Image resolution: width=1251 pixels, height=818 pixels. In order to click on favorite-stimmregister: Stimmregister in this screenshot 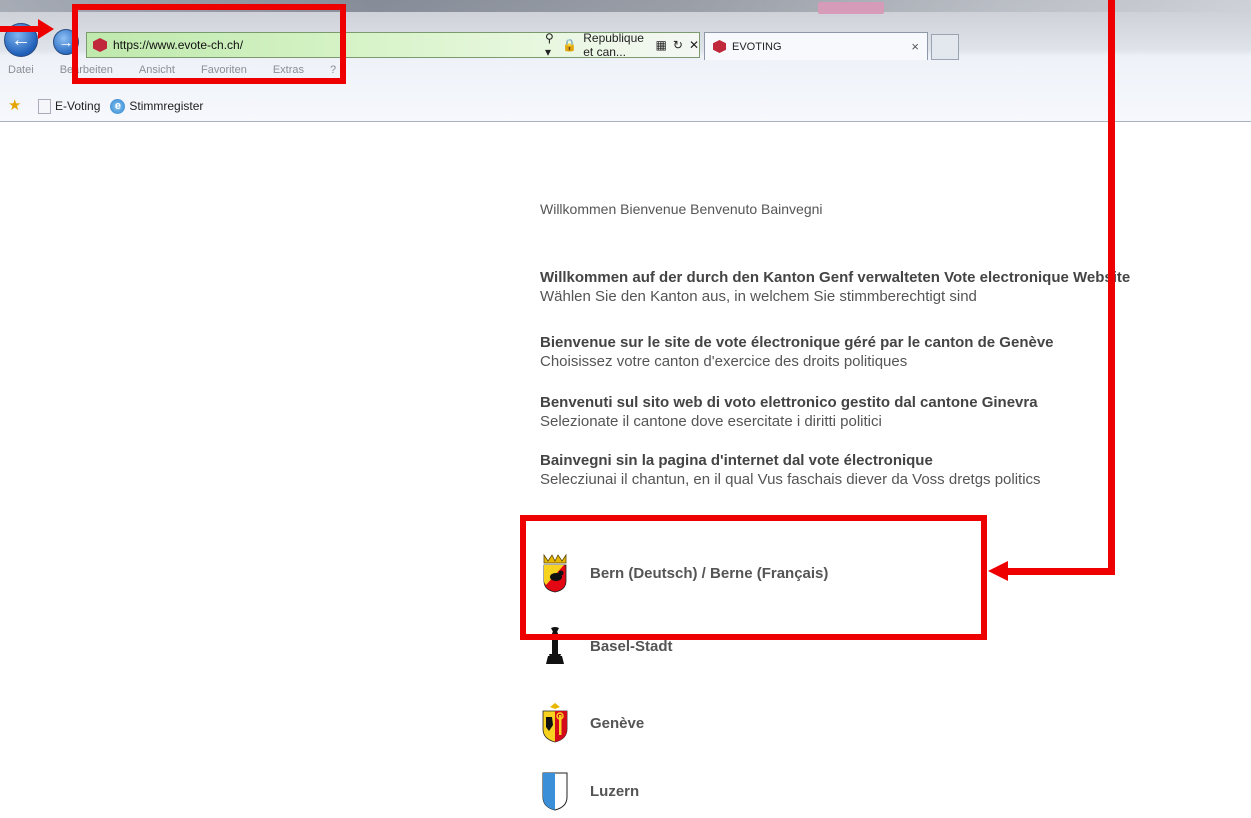, I will do `click(166, 106)`.